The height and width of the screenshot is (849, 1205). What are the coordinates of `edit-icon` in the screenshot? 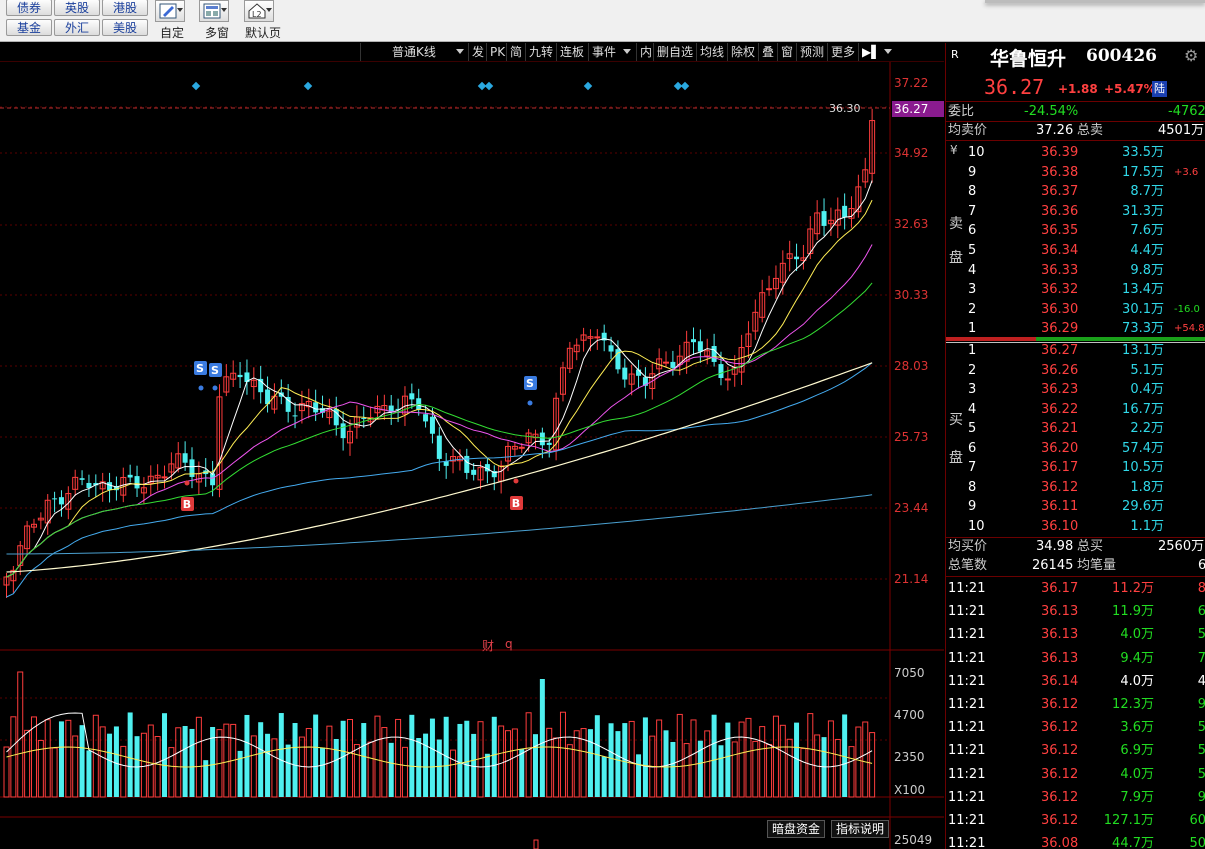 It's located at (168, 11).